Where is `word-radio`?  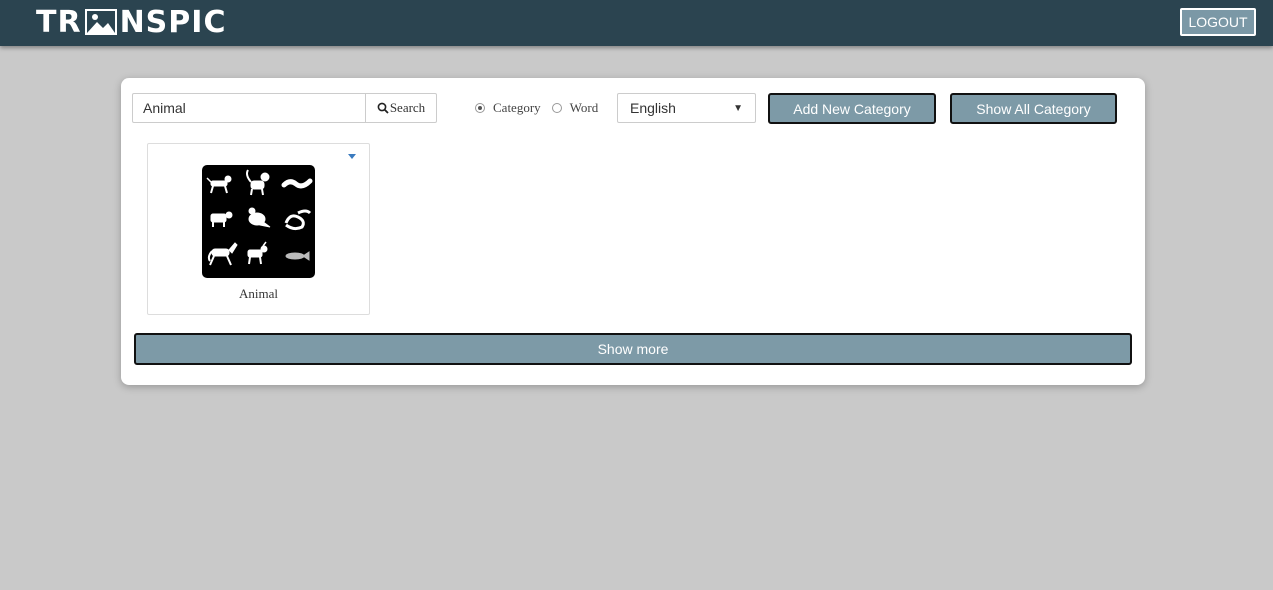
word-radio is located at coordinates (556, 108).